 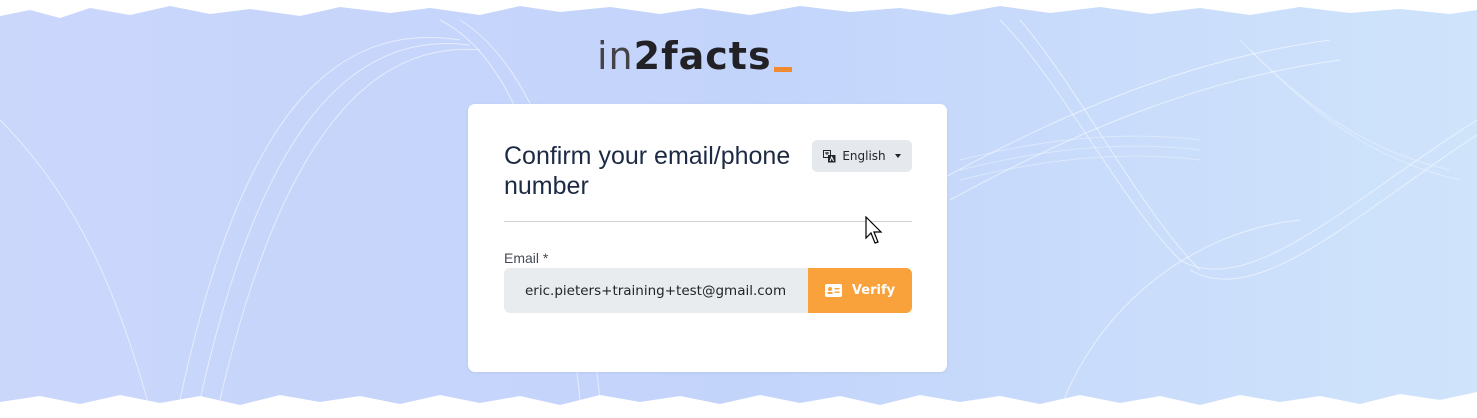 What do you see at coordinates (833, 290) in the screenshot?
I see `id-card-icon` at bounding box center [833, 290].